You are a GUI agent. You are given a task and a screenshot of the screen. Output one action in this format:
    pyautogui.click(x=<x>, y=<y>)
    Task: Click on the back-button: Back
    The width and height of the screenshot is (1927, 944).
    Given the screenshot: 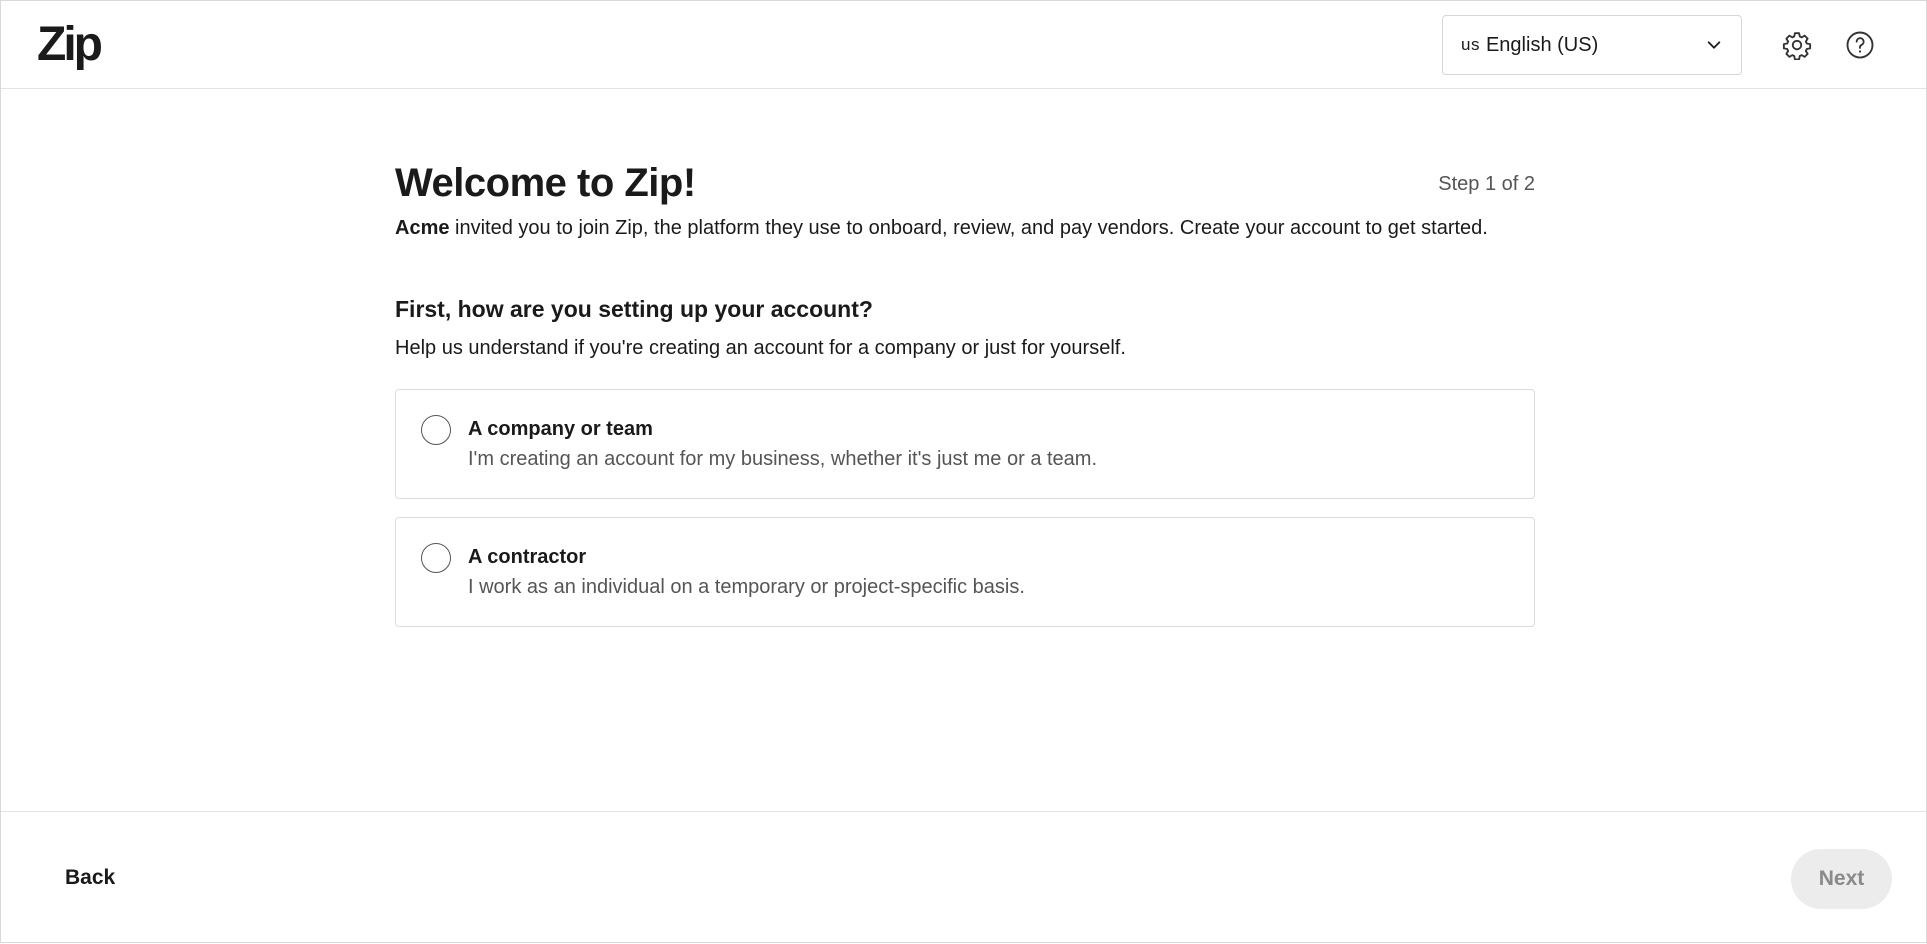 What is the action you would take?
    pyautogui.click(x=90, y=878)
    